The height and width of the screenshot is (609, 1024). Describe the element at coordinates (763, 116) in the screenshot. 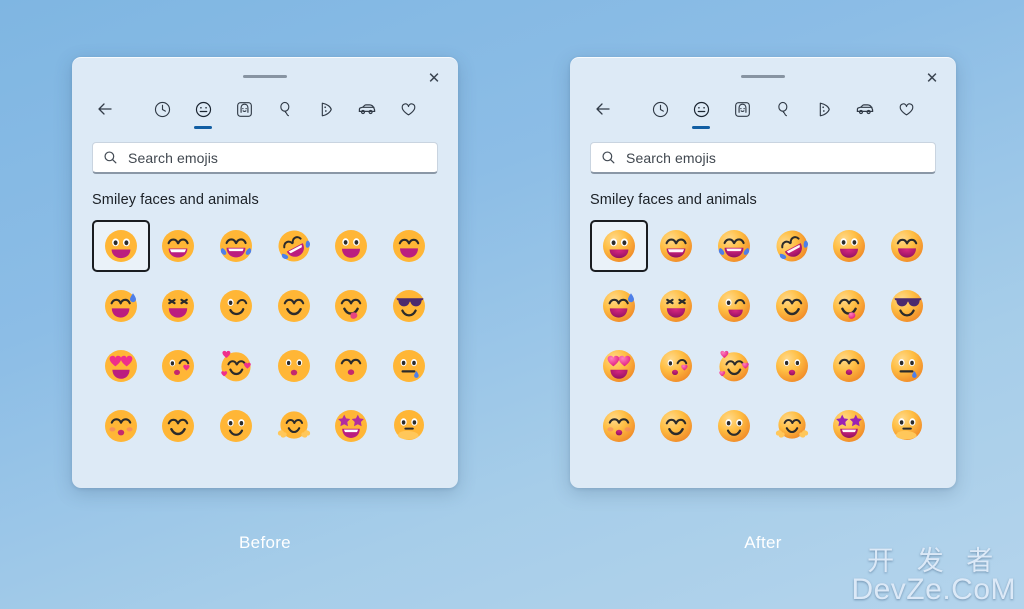

I see `tab-strip` at that location.